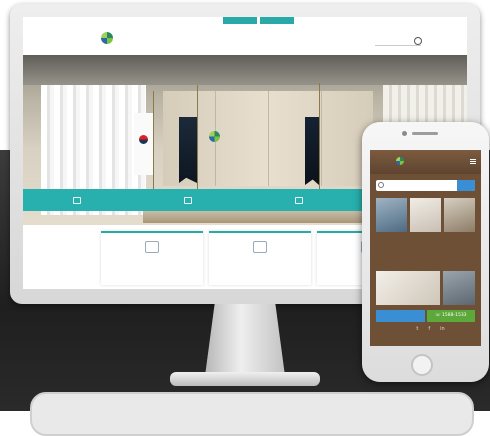 The height and width of the screenshot is (436, 490). I want to click on phone-call-button: ☏ 1588-1533, so click(450, 316).